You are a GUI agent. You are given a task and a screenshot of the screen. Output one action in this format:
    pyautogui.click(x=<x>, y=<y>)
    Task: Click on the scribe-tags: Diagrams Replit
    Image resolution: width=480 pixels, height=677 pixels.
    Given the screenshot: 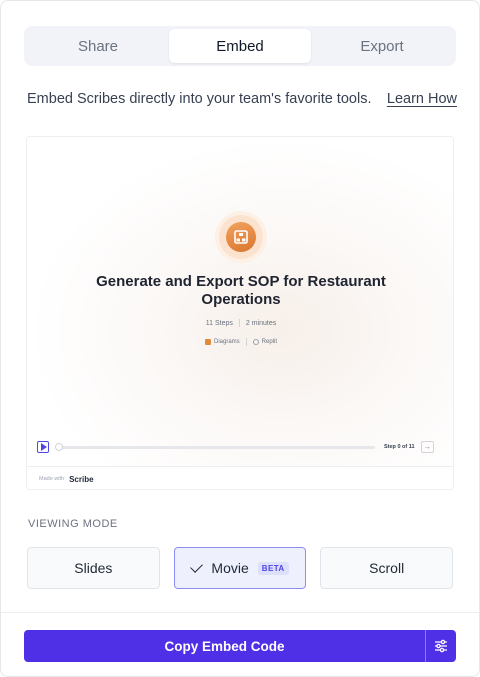 What is the action you would take?
    pyautogui.click(x=240, y=342)
    